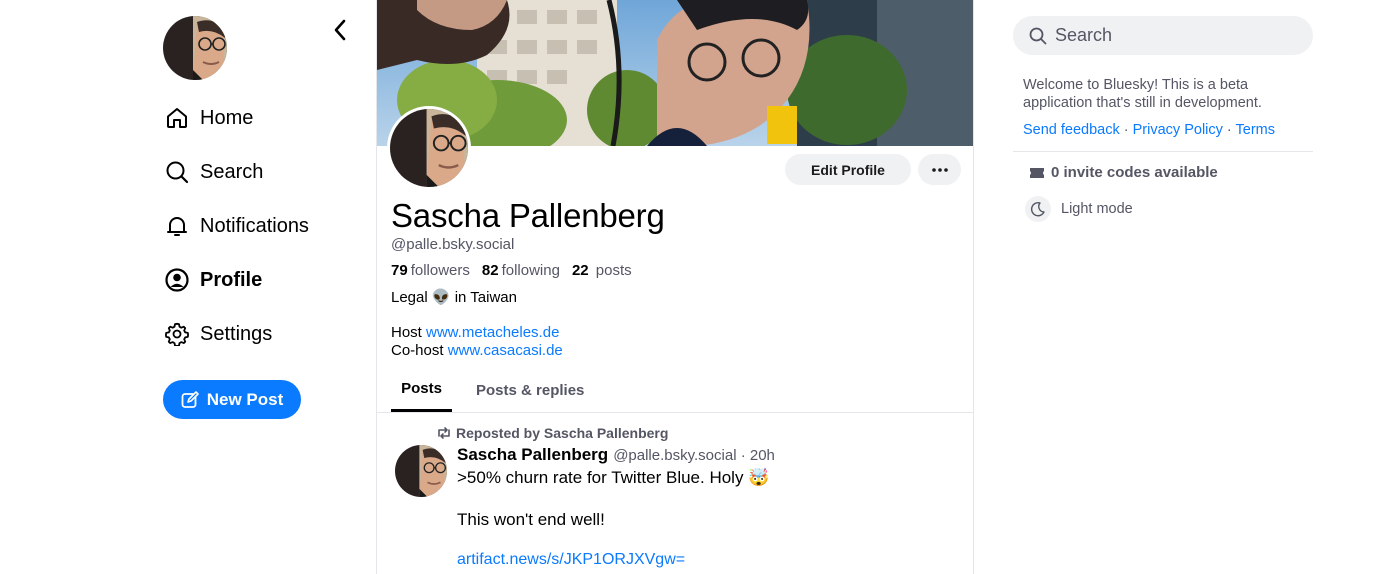  What do you see at coordinates (613, 270) in the screenshot?
I see `posts-label: posts` at bounding box center [613, 270].